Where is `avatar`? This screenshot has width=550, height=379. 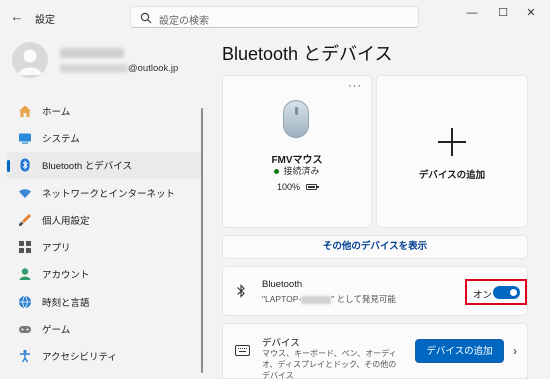 avatar is located at coordinates (30, 60).